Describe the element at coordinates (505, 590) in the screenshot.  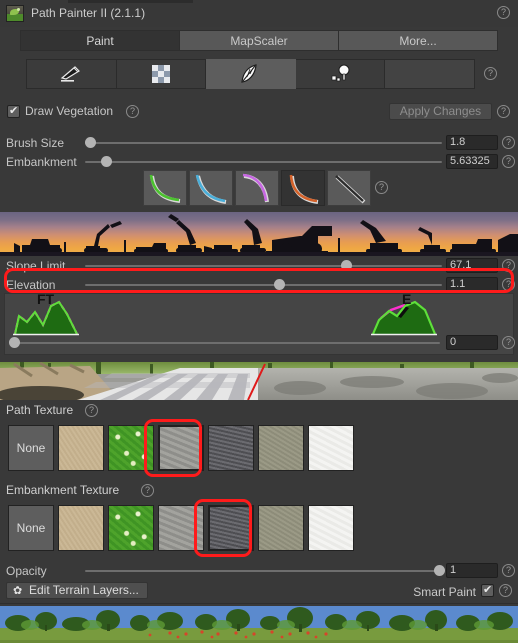
I see `smart-paint-help-icon: ?` at that location.